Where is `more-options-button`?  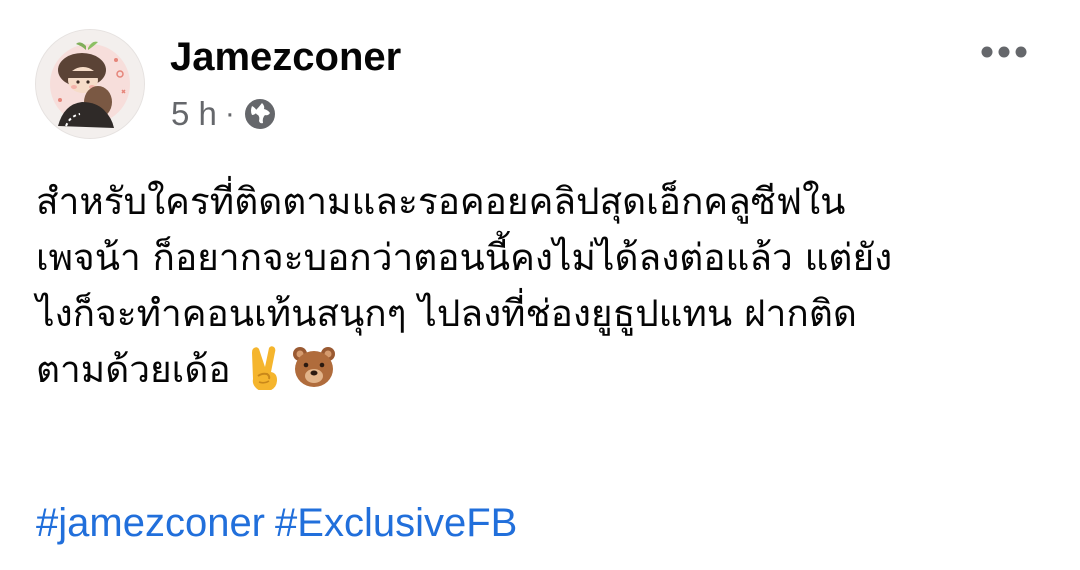
more-options-button is located at coordinates (1004, 52).